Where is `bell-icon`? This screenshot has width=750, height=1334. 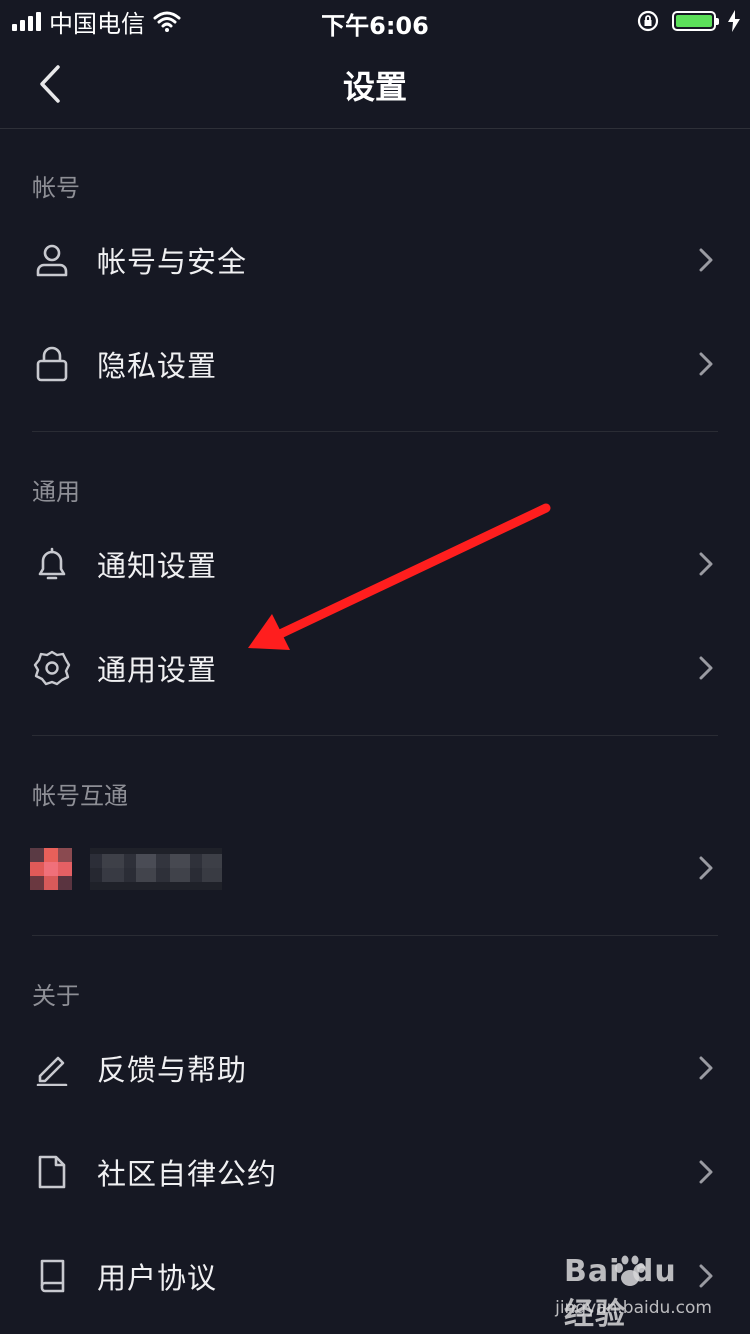
bell-icon is located at coordinates (52, 564).